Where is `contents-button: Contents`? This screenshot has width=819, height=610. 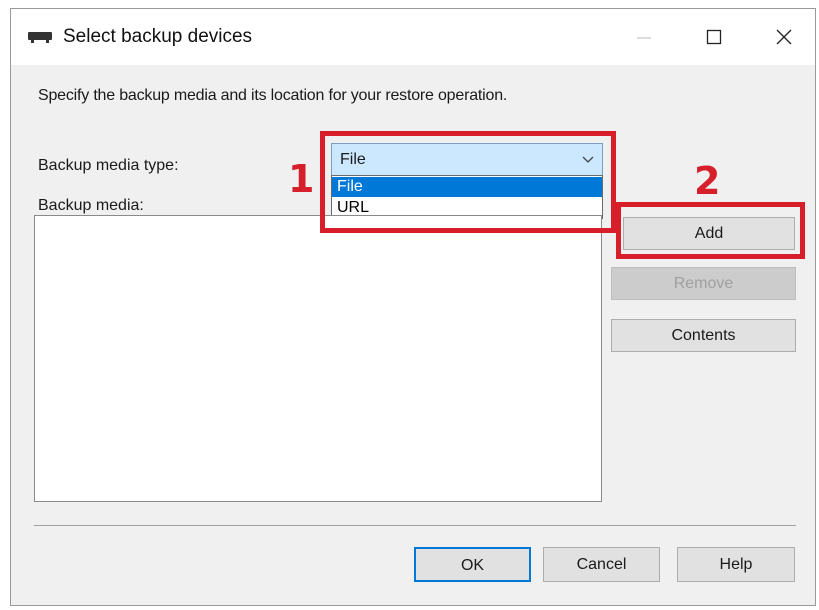 contents-button: Contents is located at coordinates (703, 335).